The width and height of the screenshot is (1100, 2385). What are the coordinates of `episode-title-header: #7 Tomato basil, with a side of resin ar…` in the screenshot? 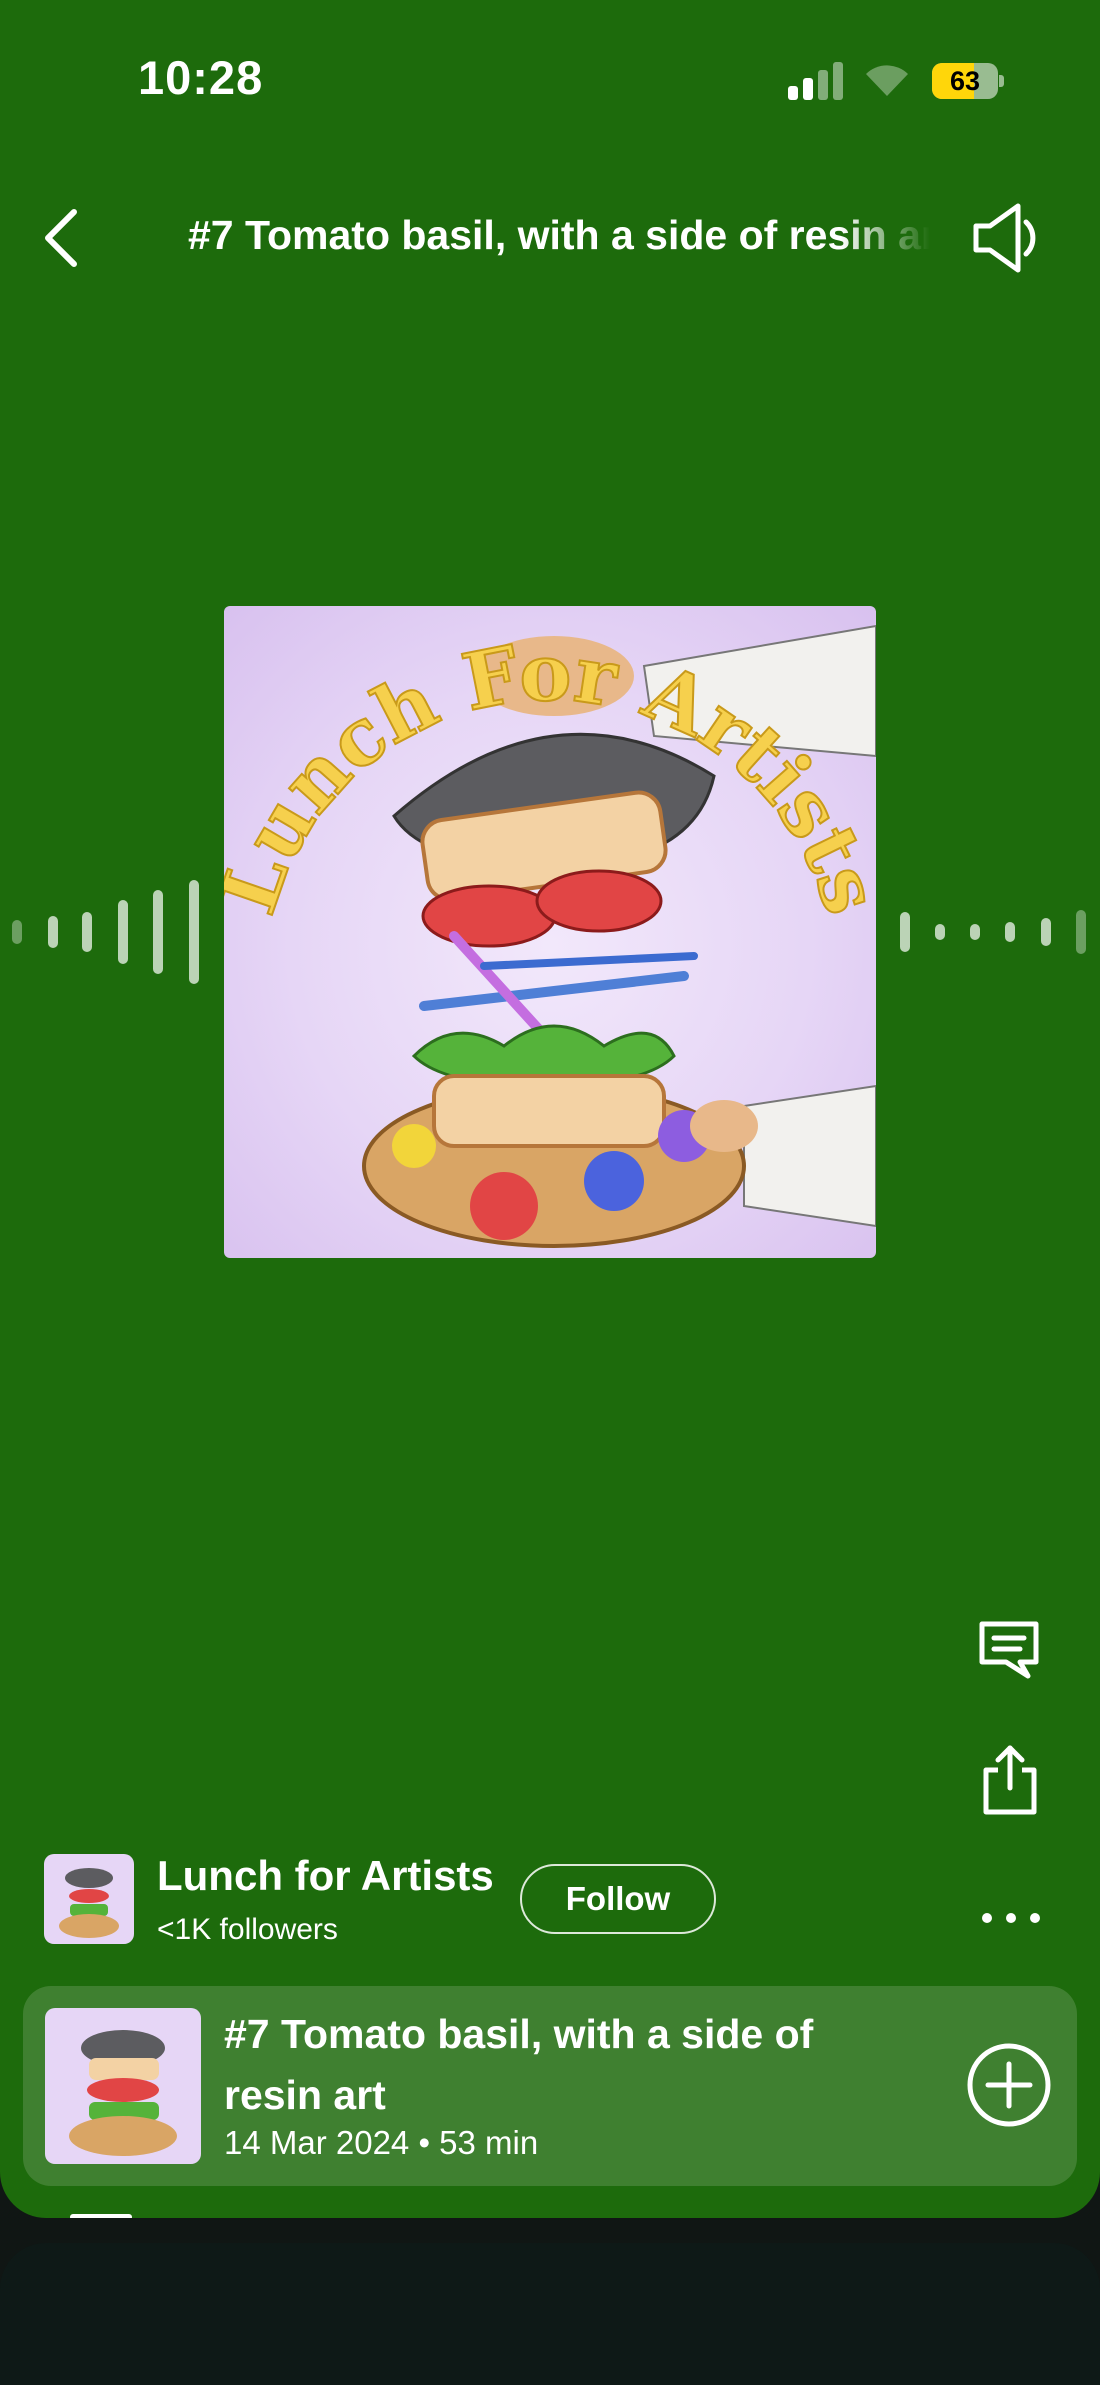 It's located at (559, 235).